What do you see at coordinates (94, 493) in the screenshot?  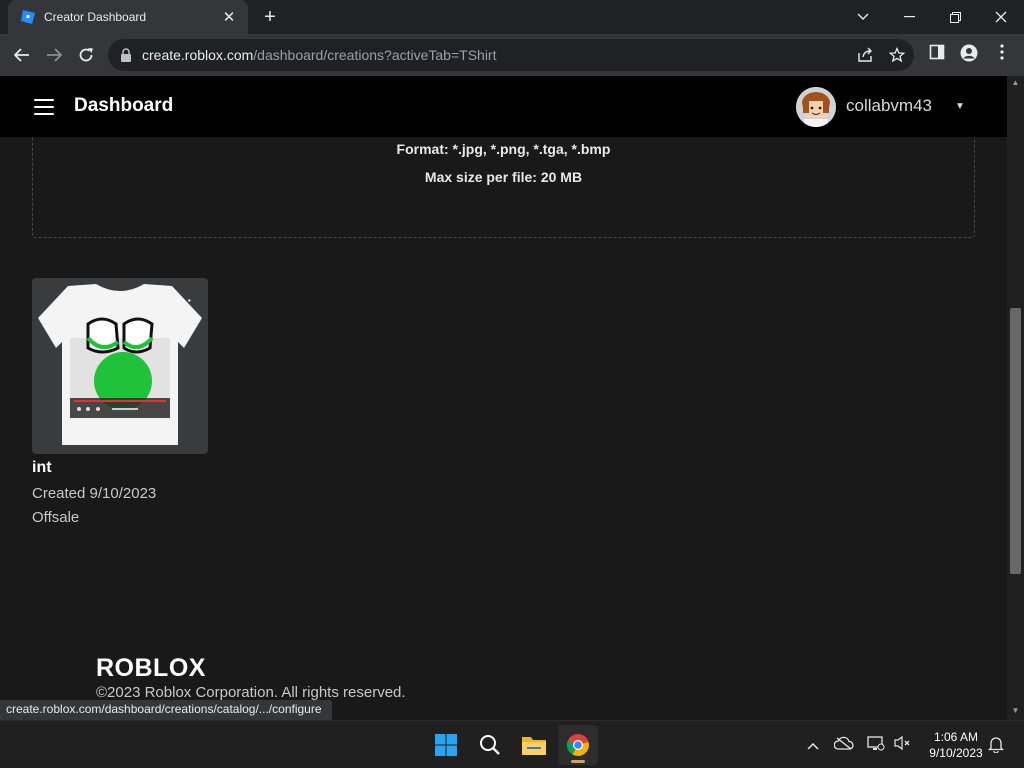 I see `creation-created-date: Created 9/10/2023` at bounding box center [94, 493].